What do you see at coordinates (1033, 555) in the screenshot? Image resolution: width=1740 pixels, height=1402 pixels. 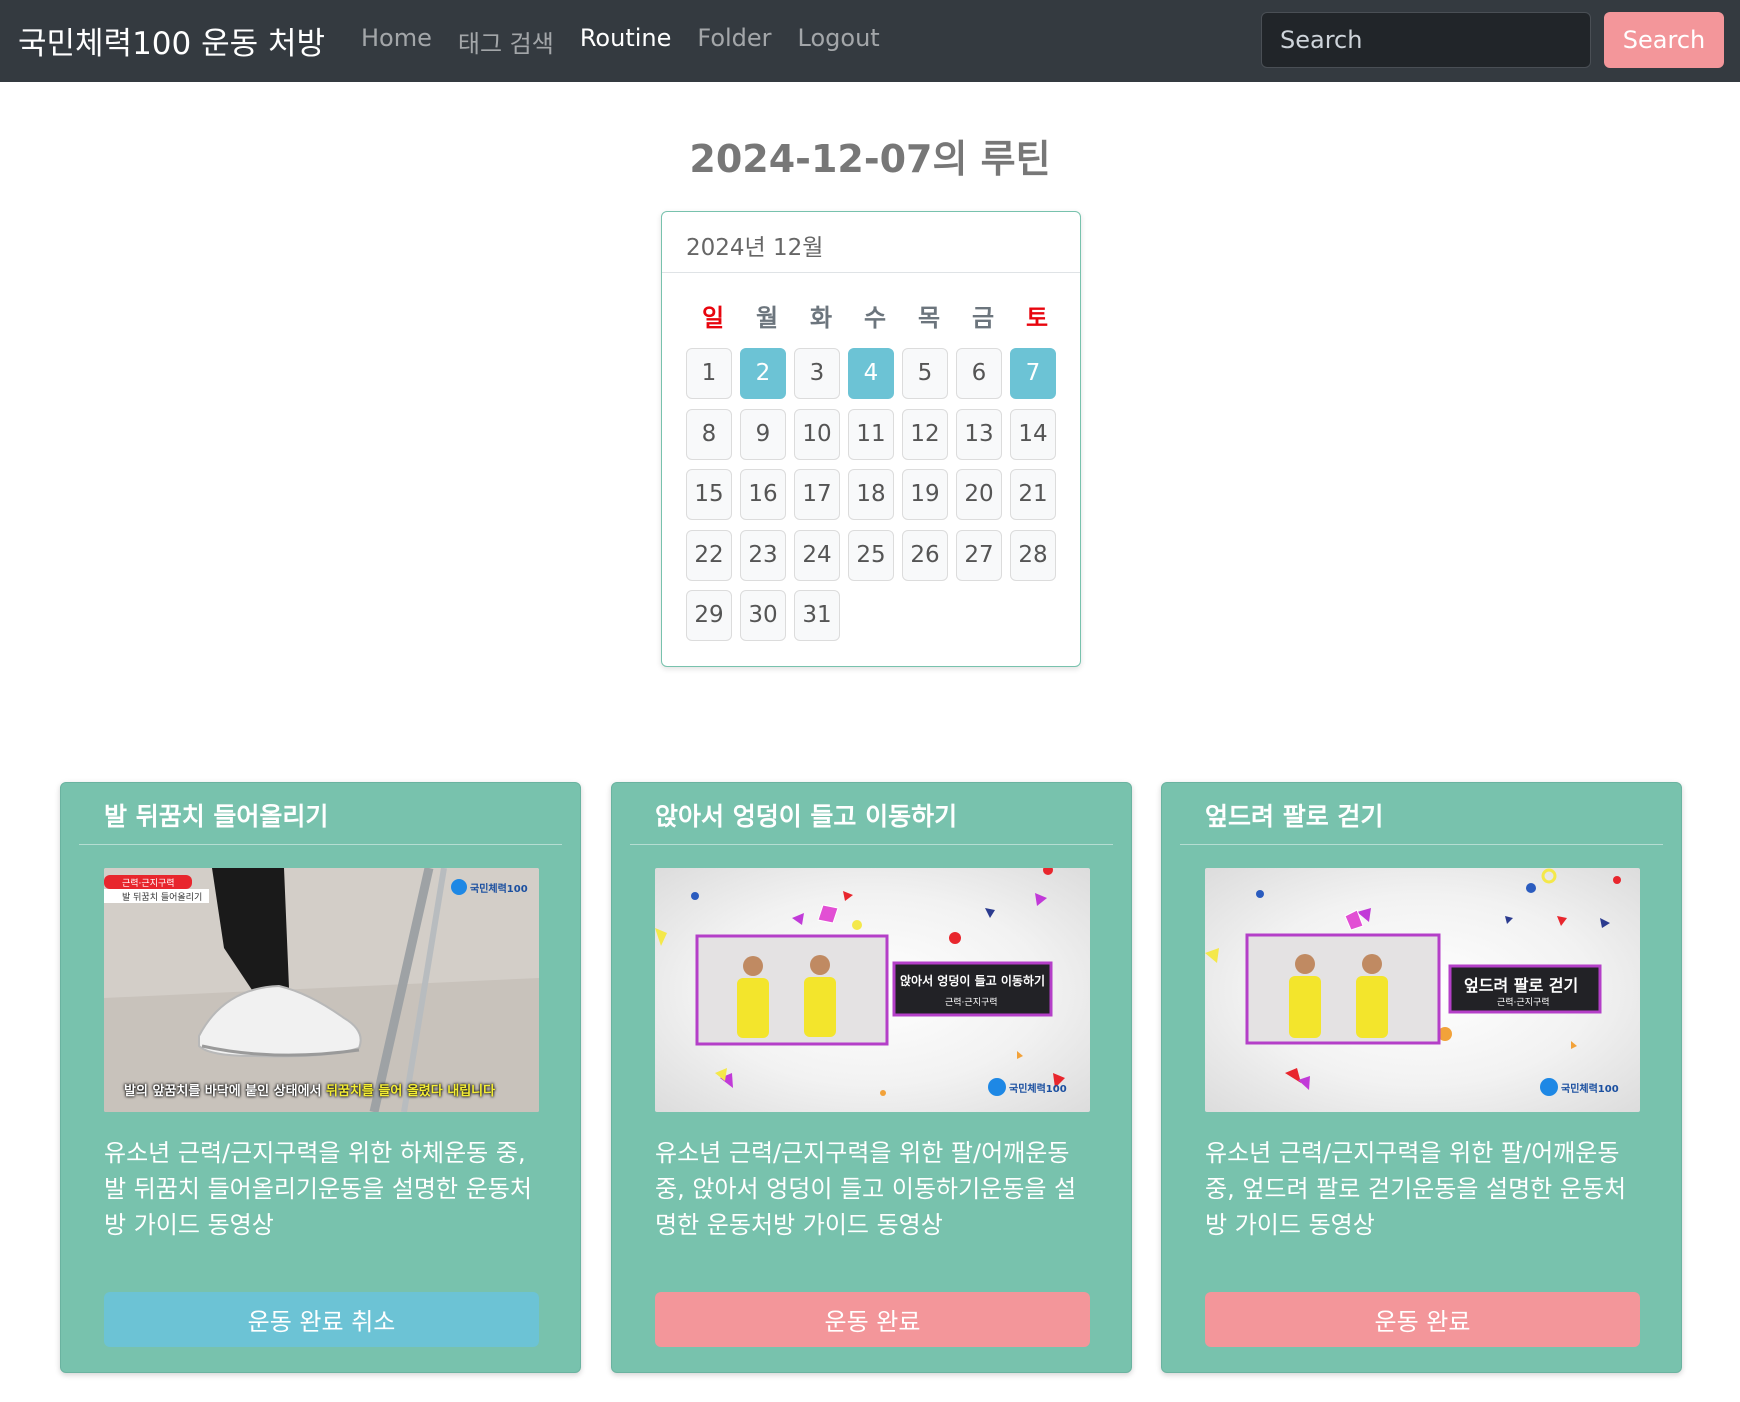 I see `calendar-day: 28` at bounding box center [1033, 555].